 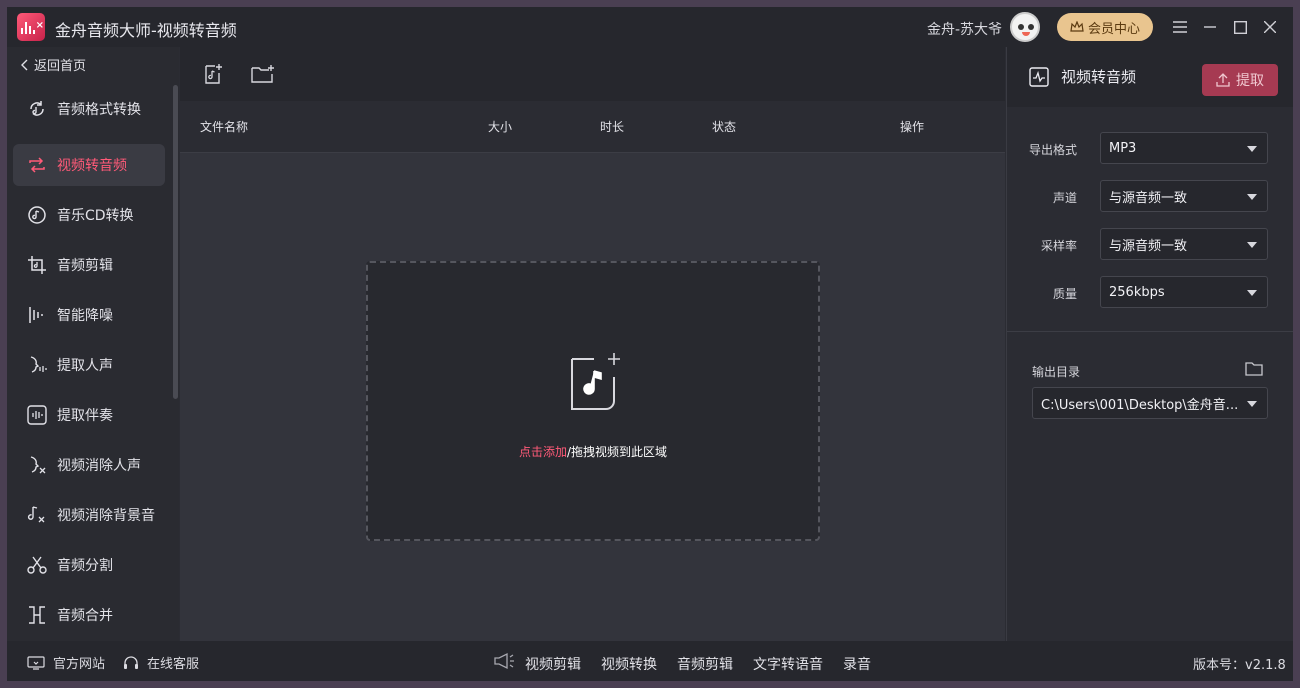 What do you see at coordinates (650, 27) in the screenshot?
I see `title-bar: × 金舟音频大师-视频转音频 金舟-苏大爷 会员中心` at bounding box center [650, 27].